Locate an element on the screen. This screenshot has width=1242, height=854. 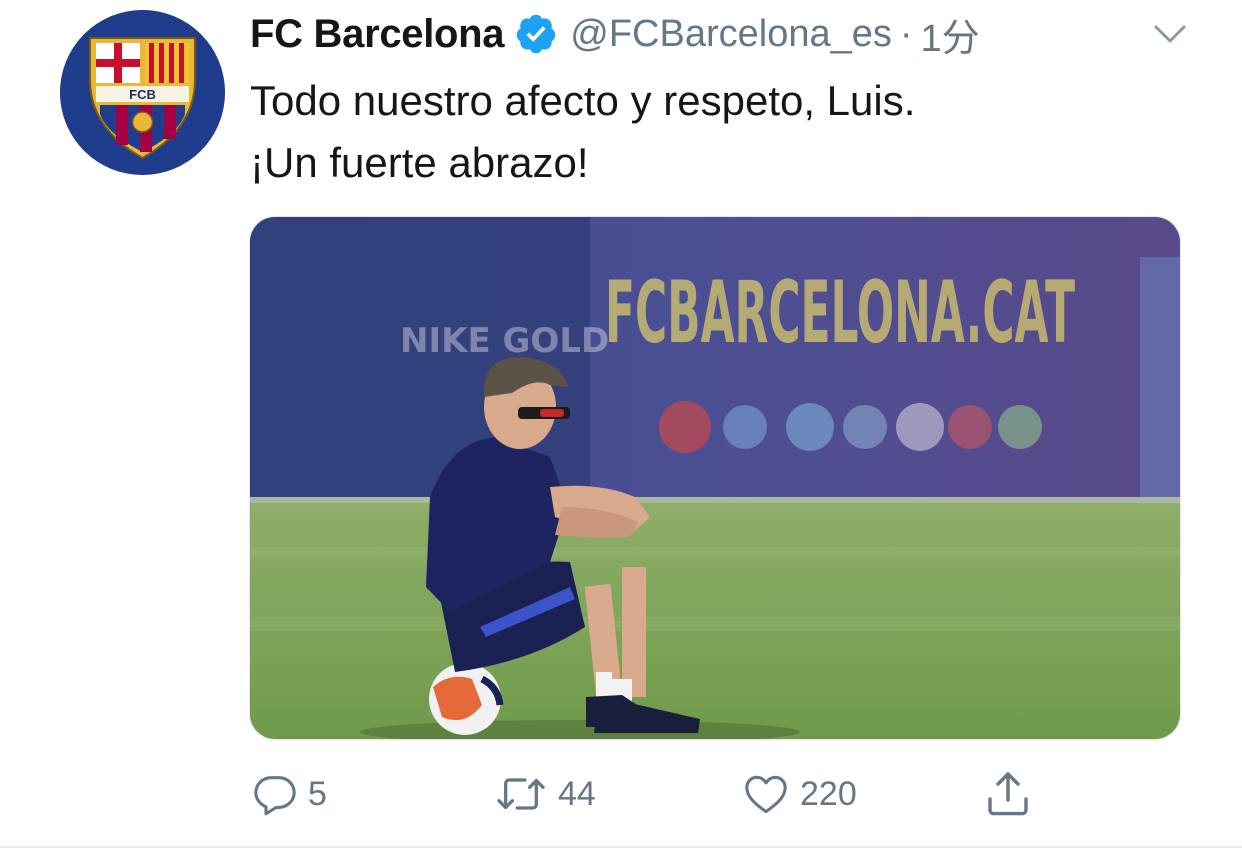
timestamp: 1分 is located at coordinates (950, 34).